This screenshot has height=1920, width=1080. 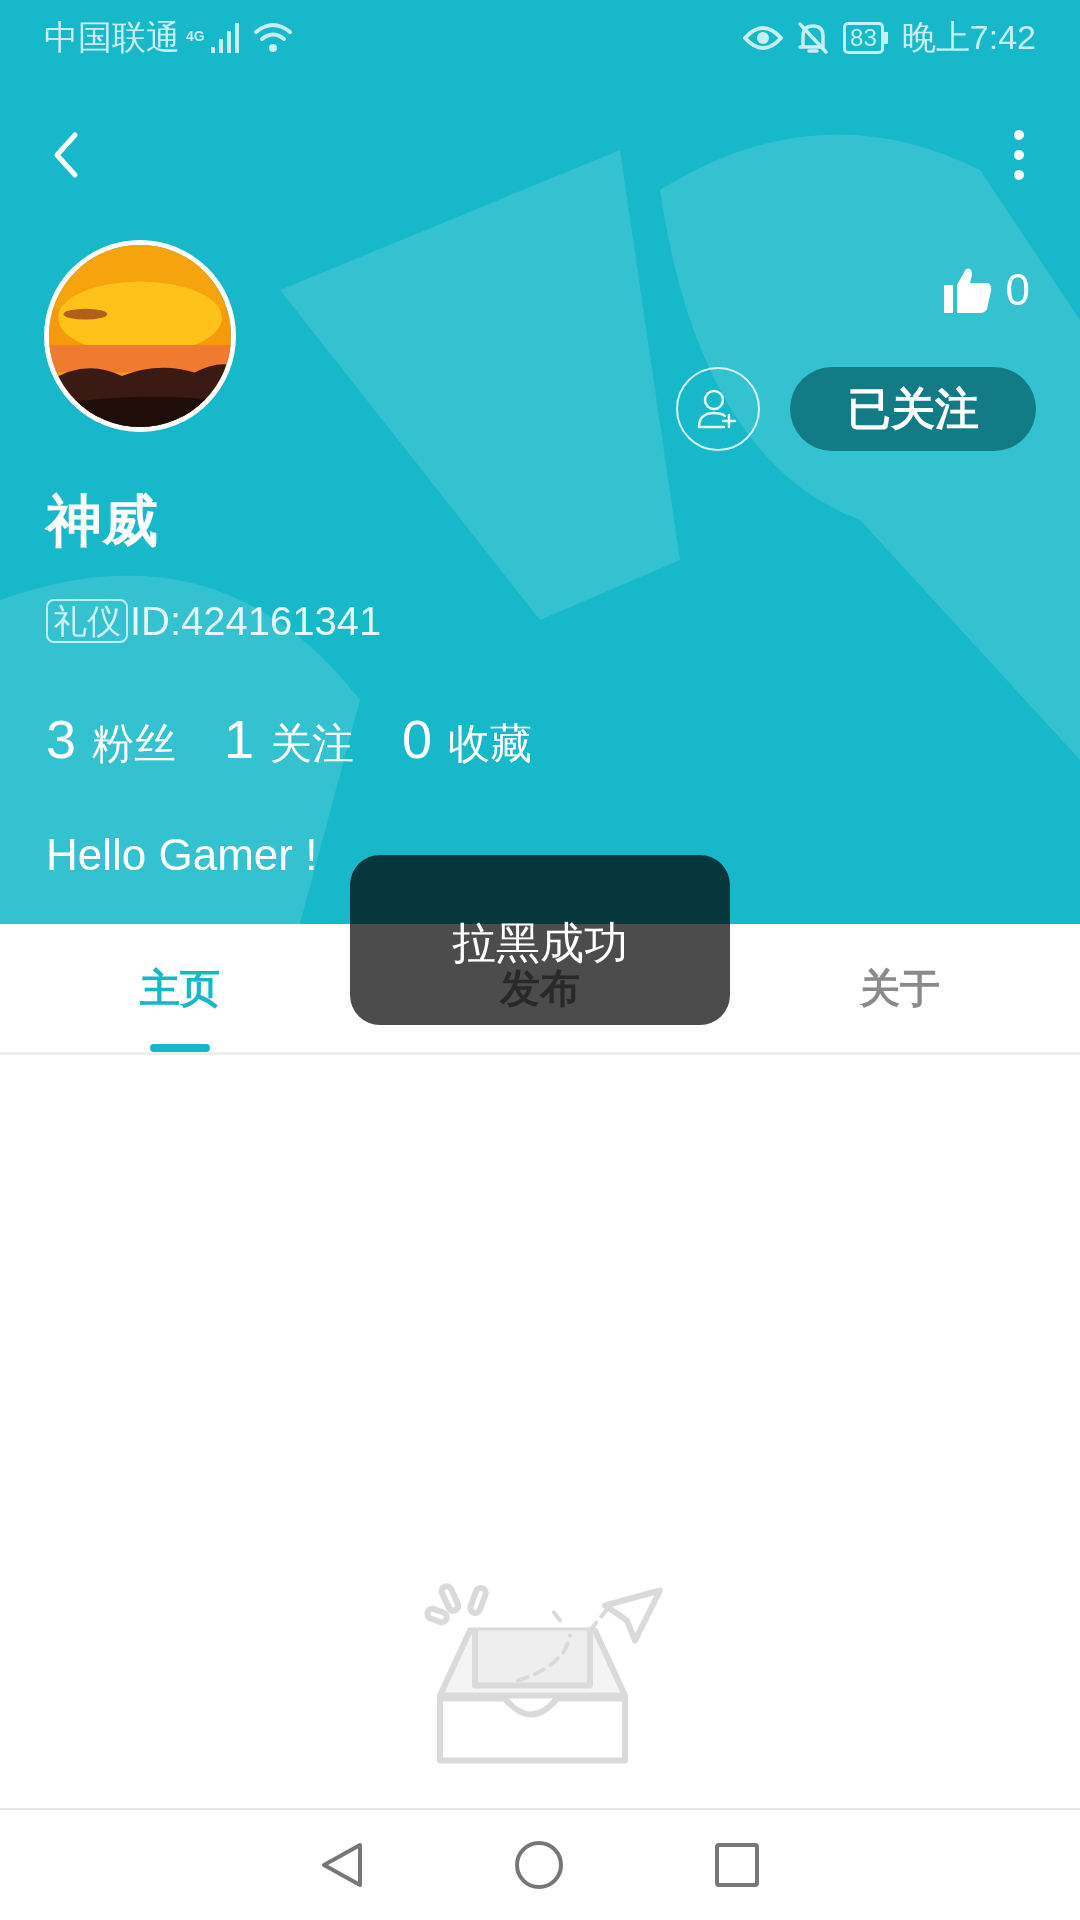 What do you see at coordinates (102, 521) in the screenshot?
I see `user-name: 神威` at bounding box center [102, 521].